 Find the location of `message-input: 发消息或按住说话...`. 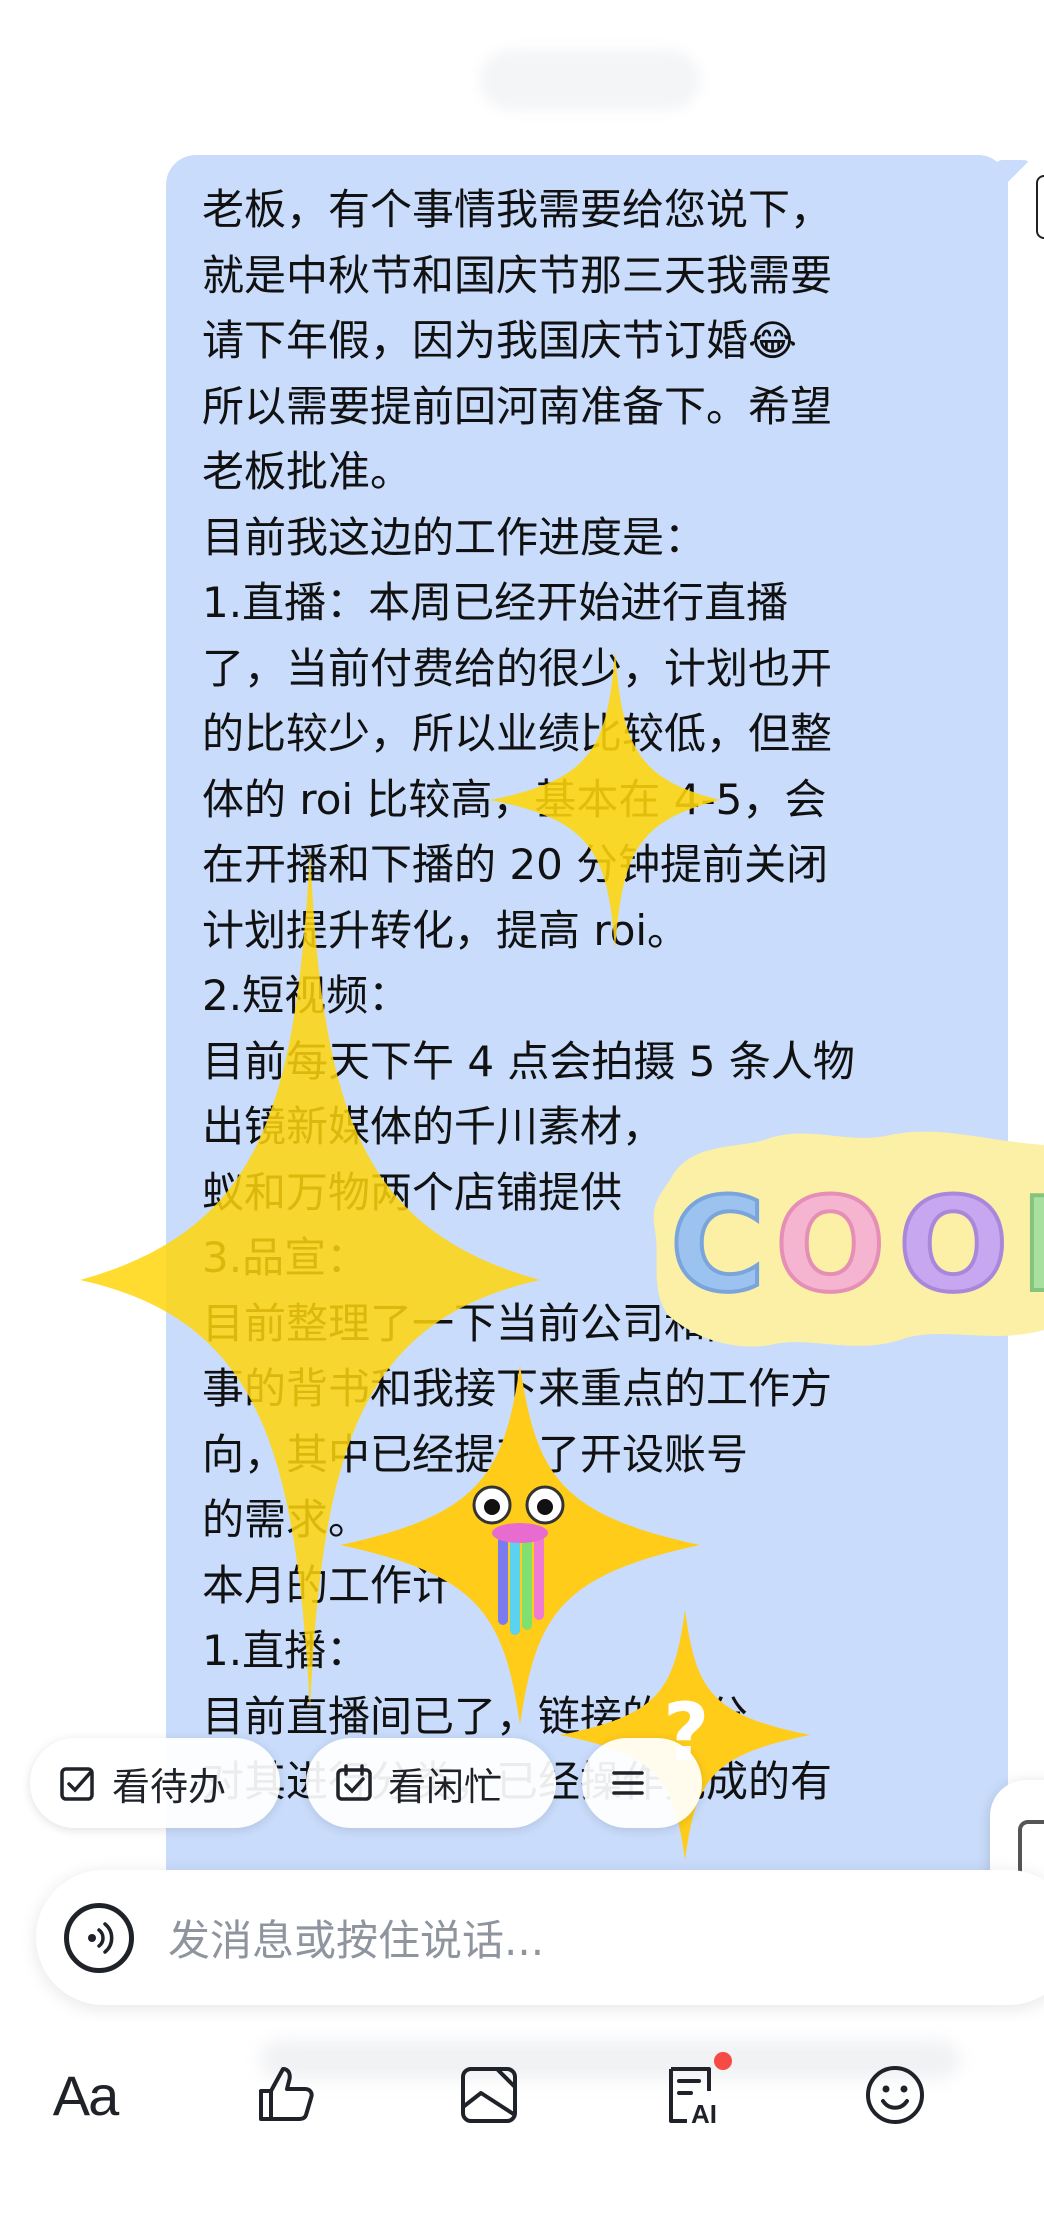

message-input: 发消息或按住说话... is located at coordinates (356, 1937).